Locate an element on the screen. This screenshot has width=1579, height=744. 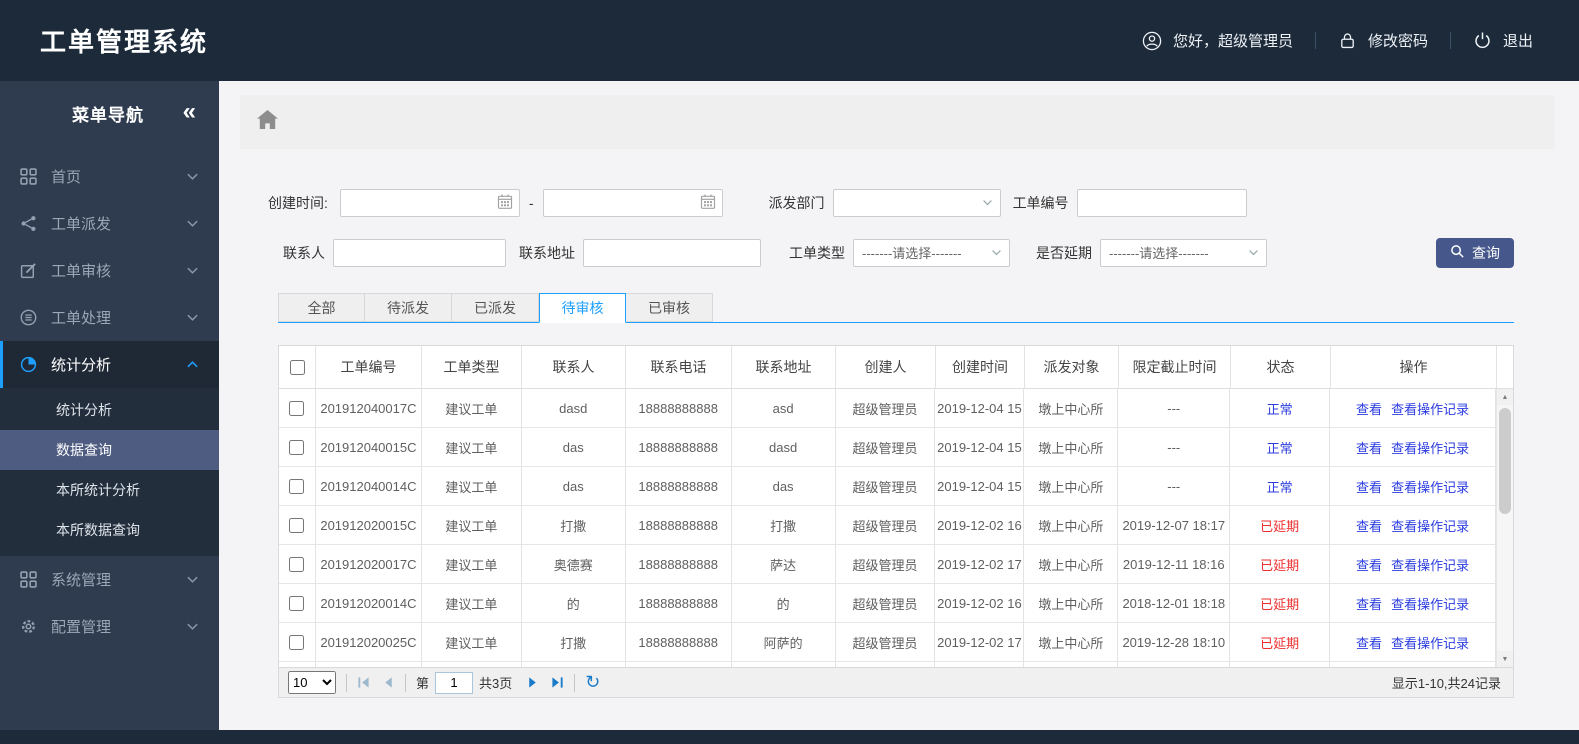
created-from-input is located at coordinates (429, 203).